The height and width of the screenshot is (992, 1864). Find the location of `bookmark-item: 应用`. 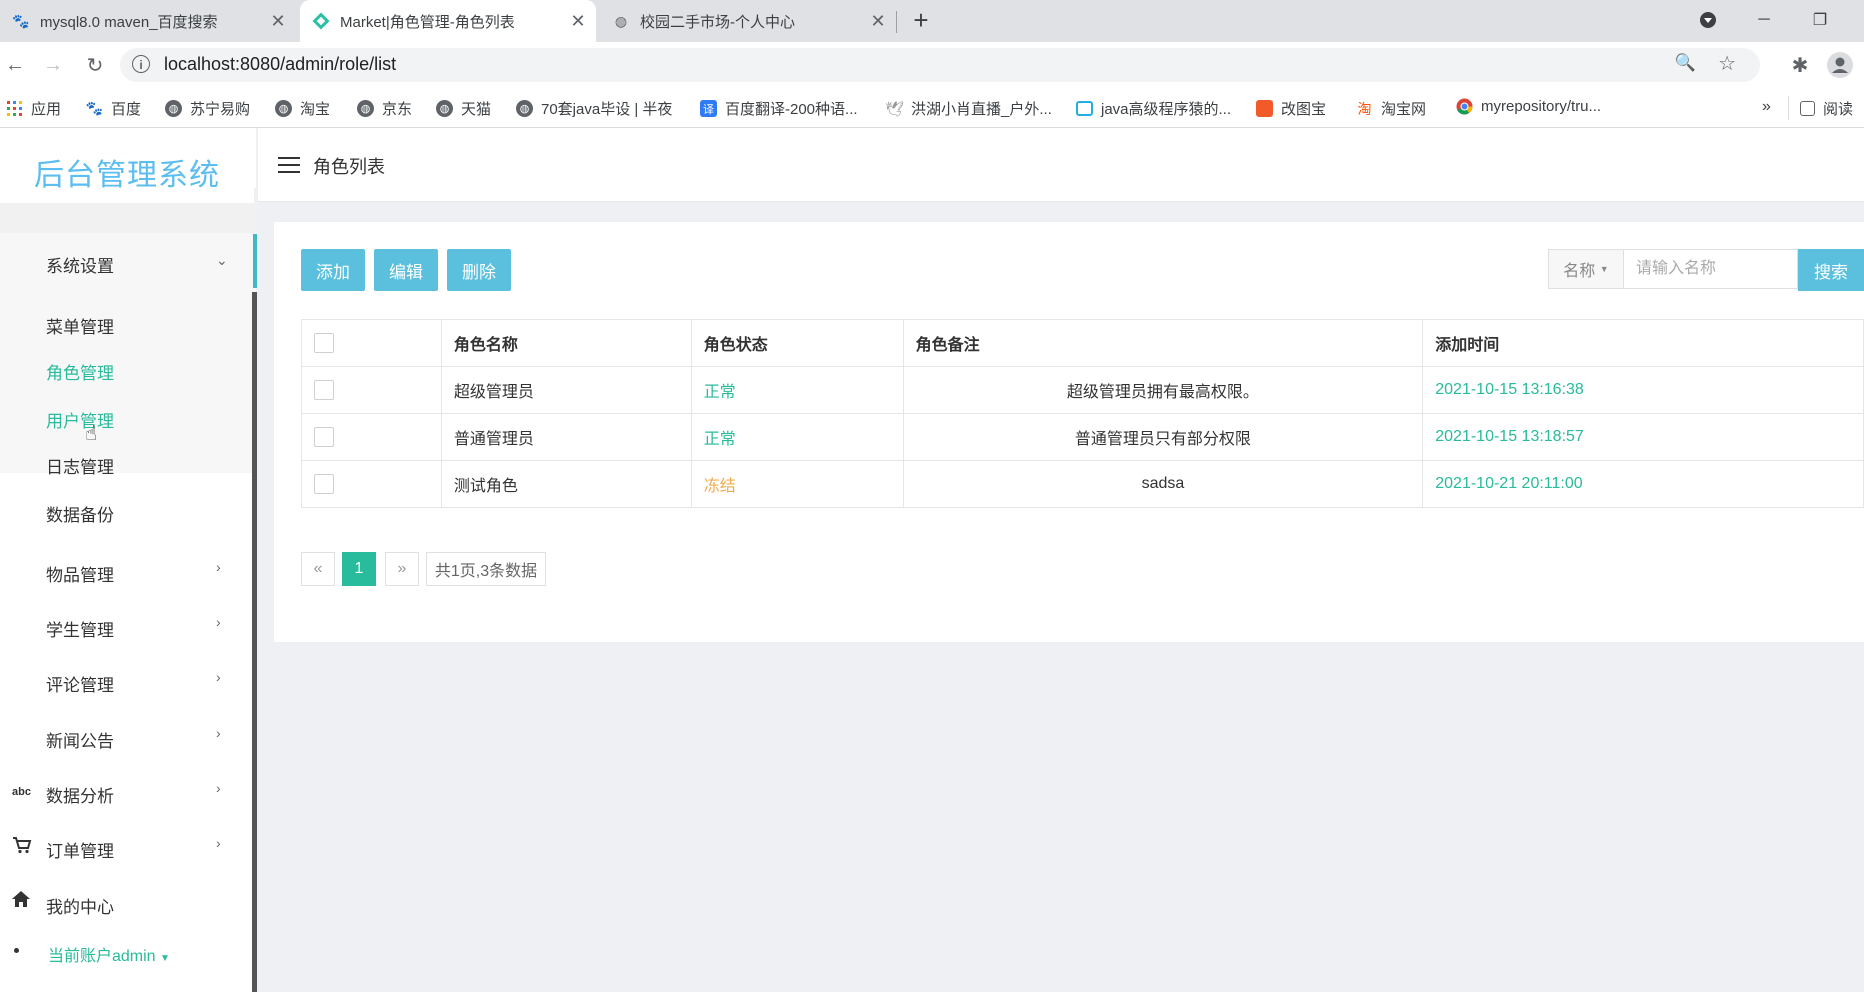

bookmark-item: 应用 is located at coordinates (33, 108).